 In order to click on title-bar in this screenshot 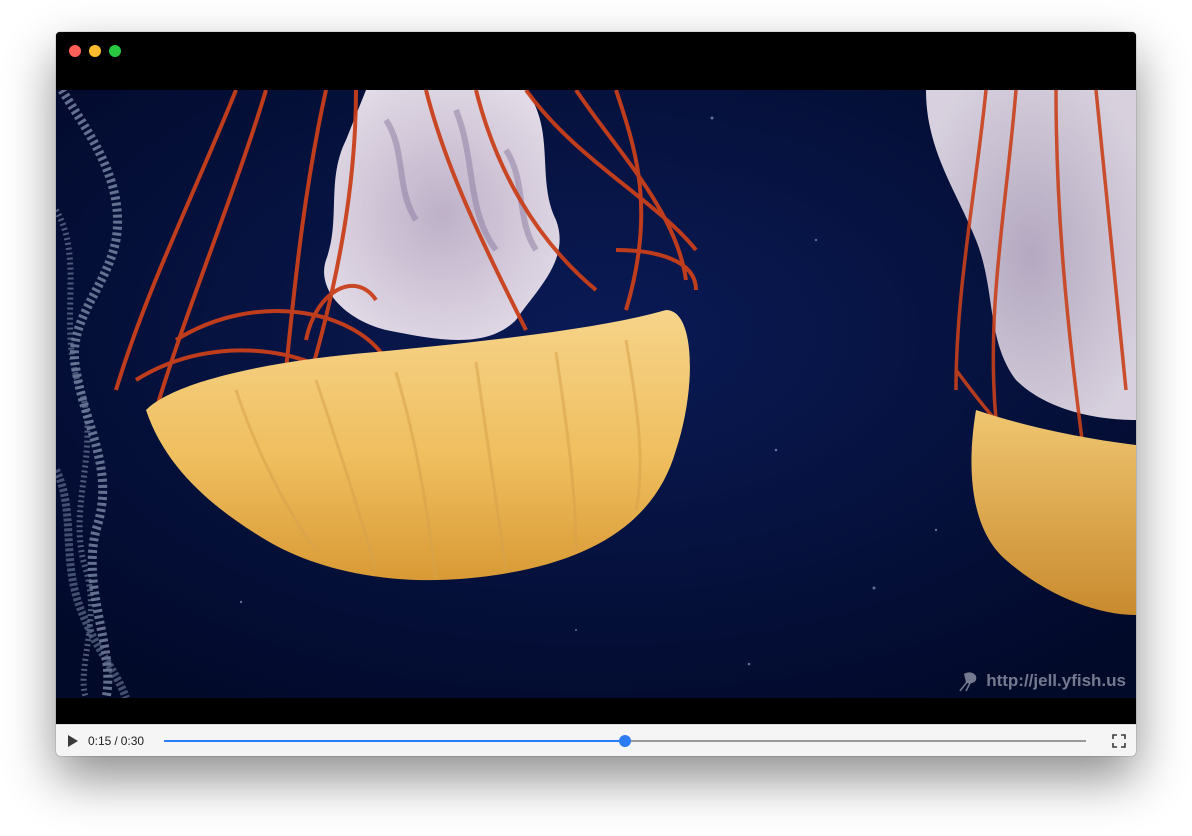, I will do `click(596, 61)`.